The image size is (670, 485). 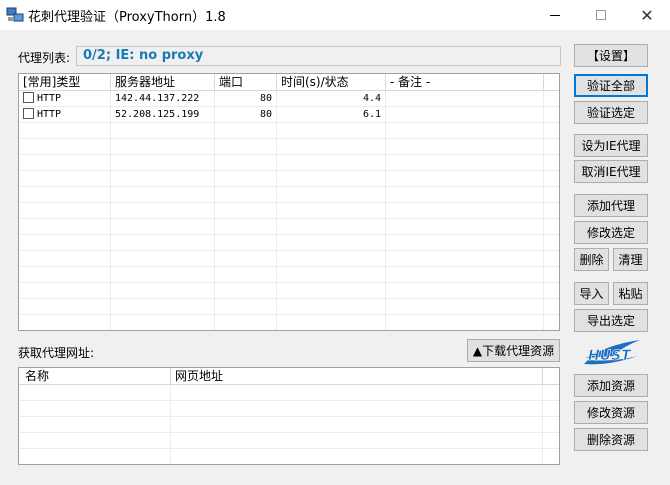 I want to click on cell-server: 142.44.137.222, so click(x=163, y=99).